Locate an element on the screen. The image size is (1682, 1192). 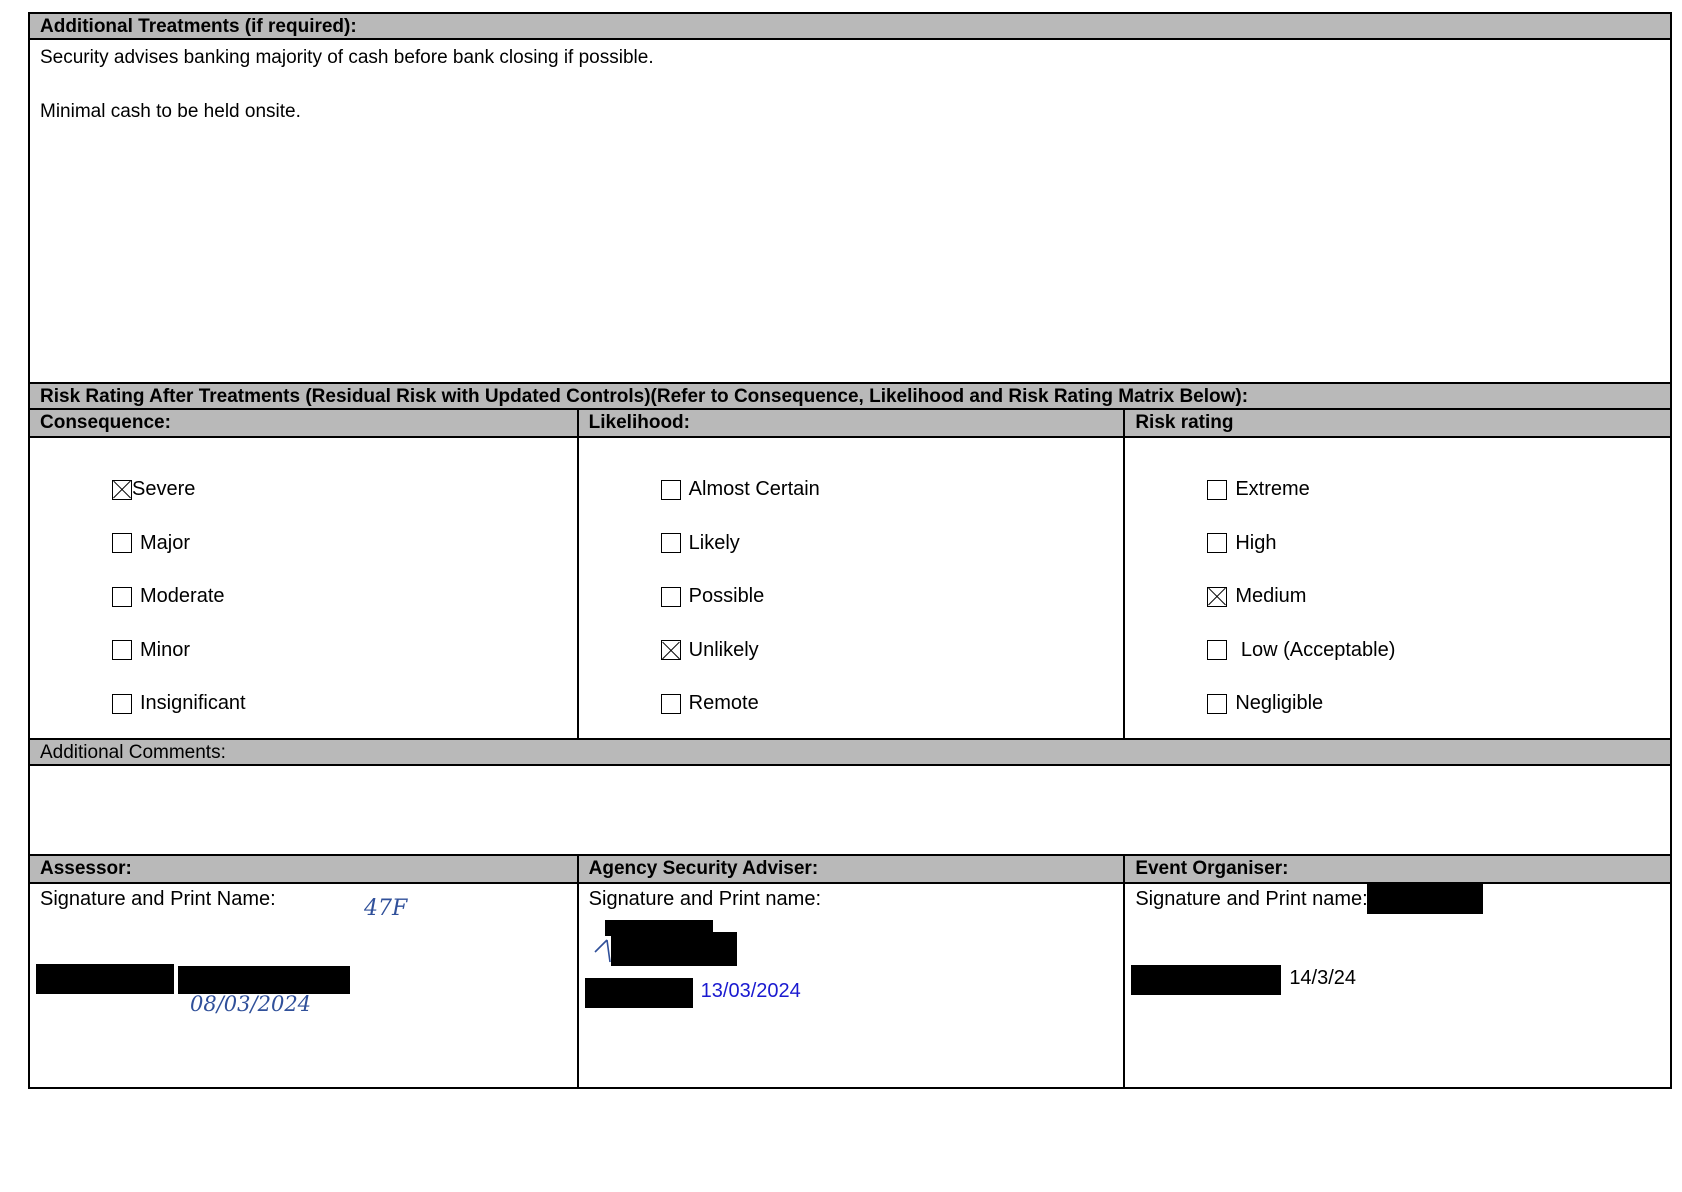
adviser-header: Agency Security Adviser: is located at coordinates (850, 869).